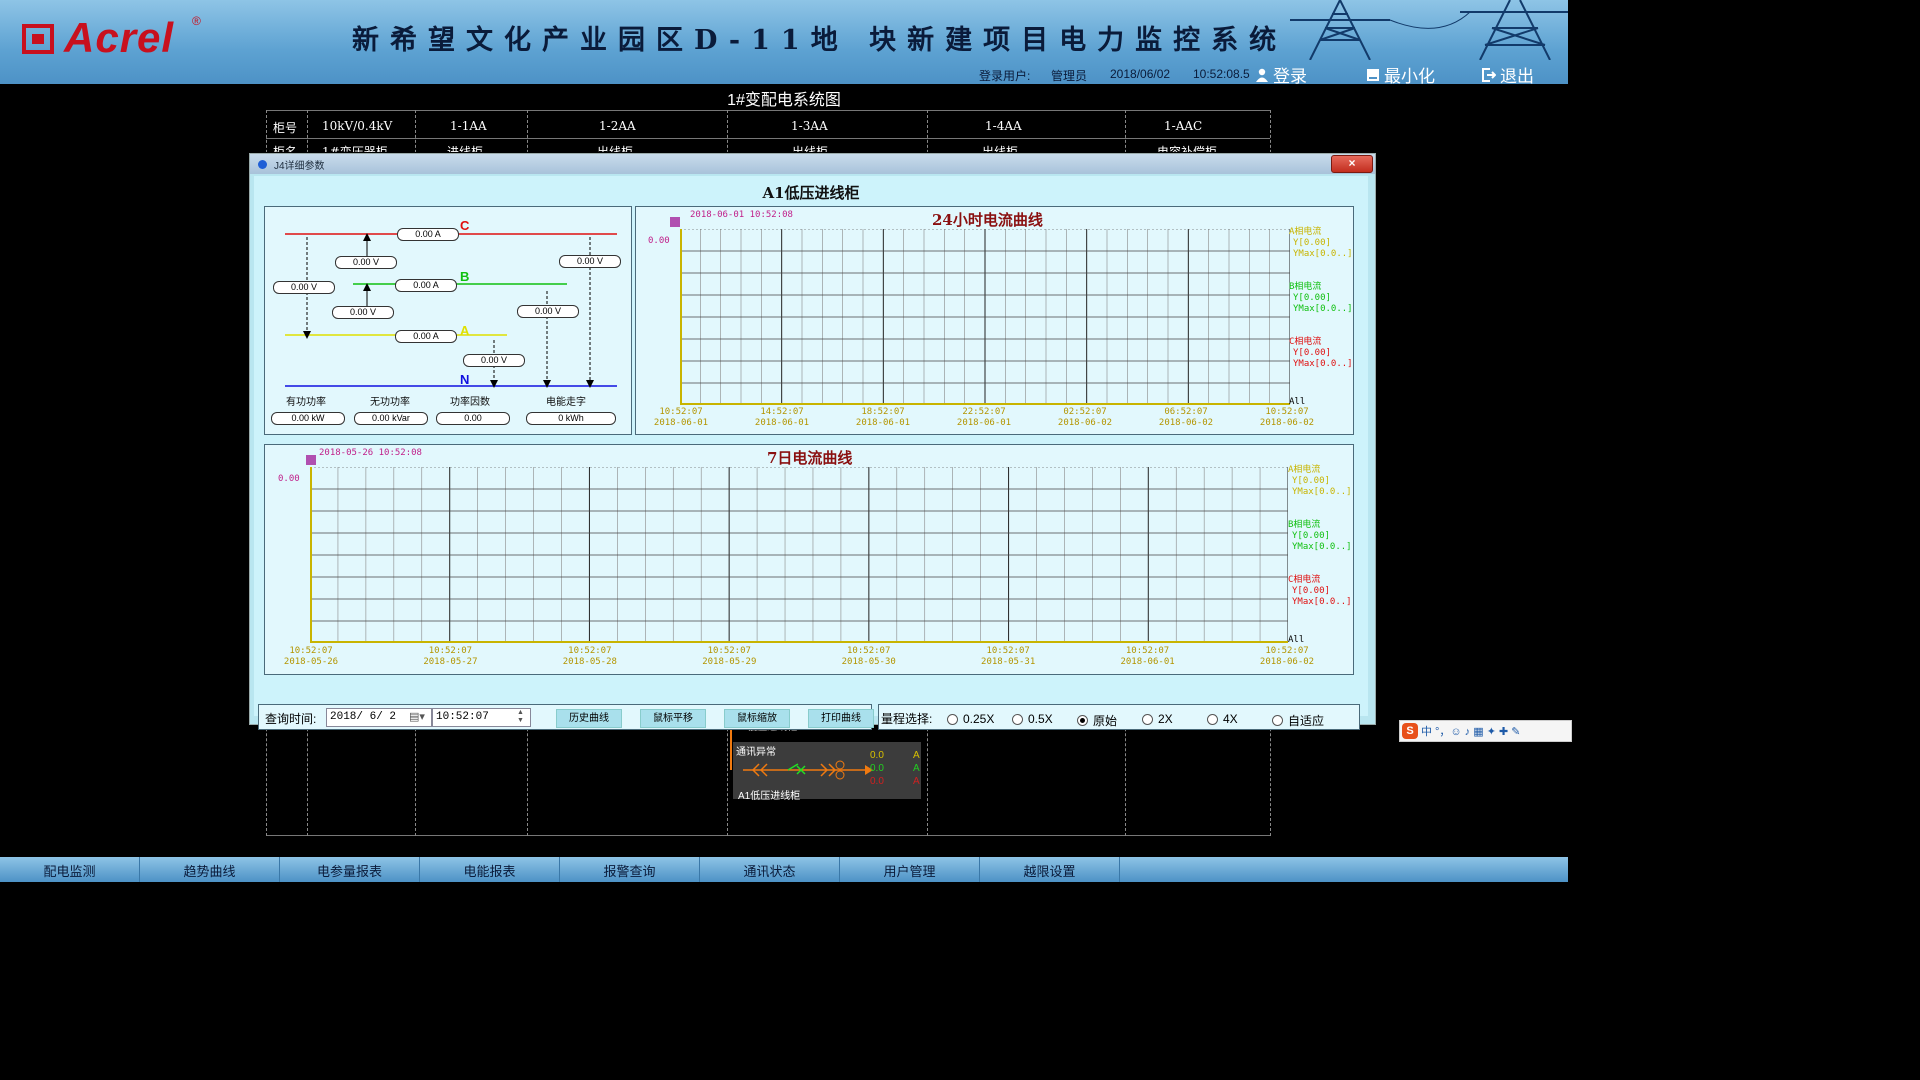  Describe the element at coordinates (984, 417) in the screenshot. I see `x-tick-label: 22:52:07 2018-06-01` at that location.